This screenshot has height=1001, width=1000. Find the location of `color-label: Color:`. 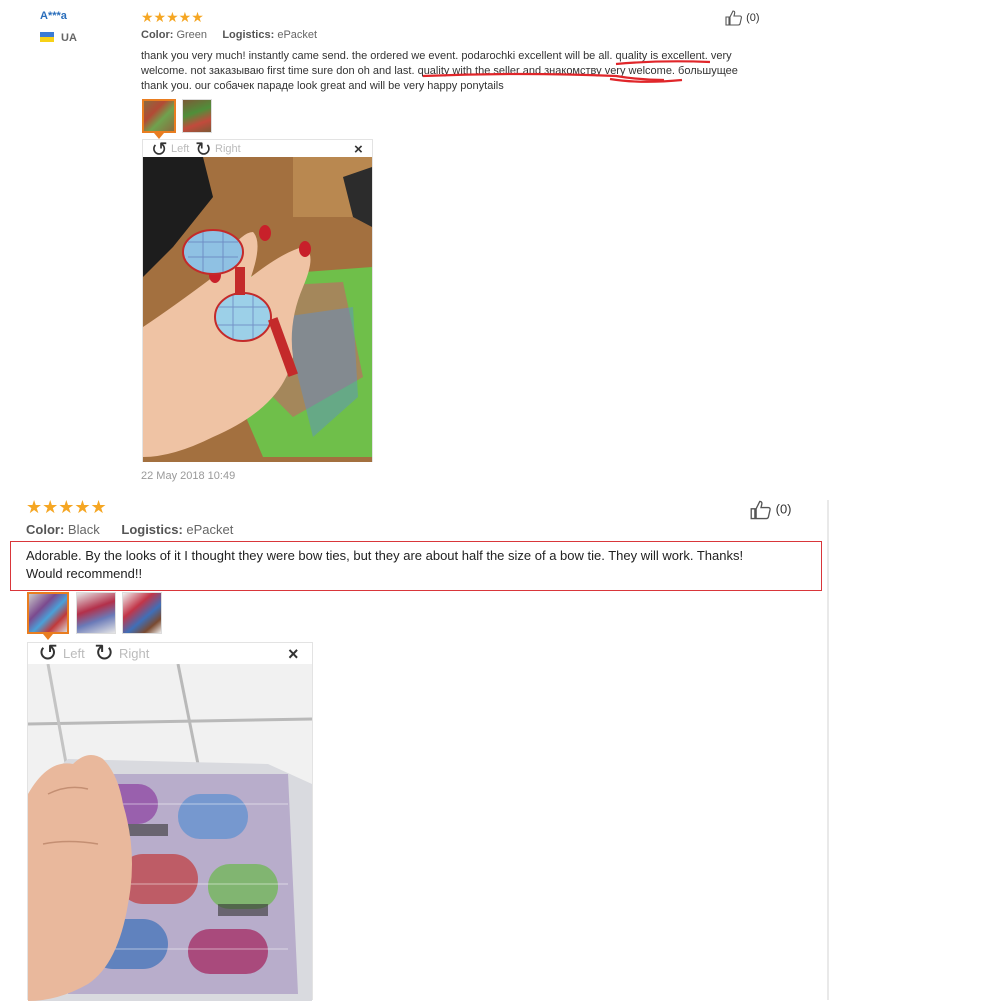

color-label: Color: is located at coordinates (45, 529).